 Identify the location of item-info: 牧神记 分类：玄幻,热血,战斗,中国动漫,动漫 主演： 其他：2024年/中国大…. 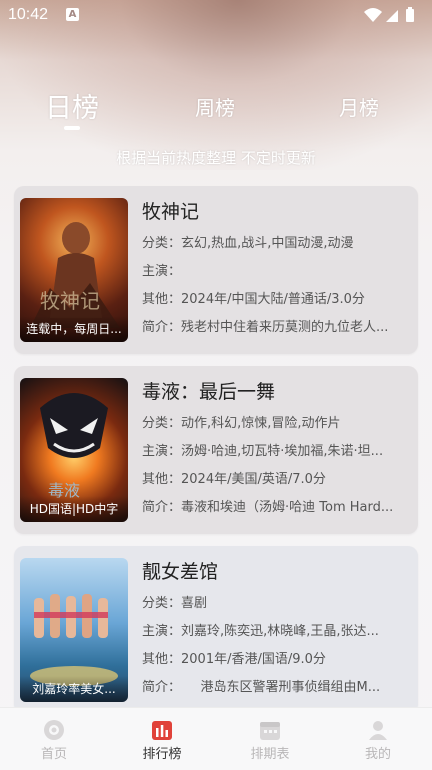
(277, 270).